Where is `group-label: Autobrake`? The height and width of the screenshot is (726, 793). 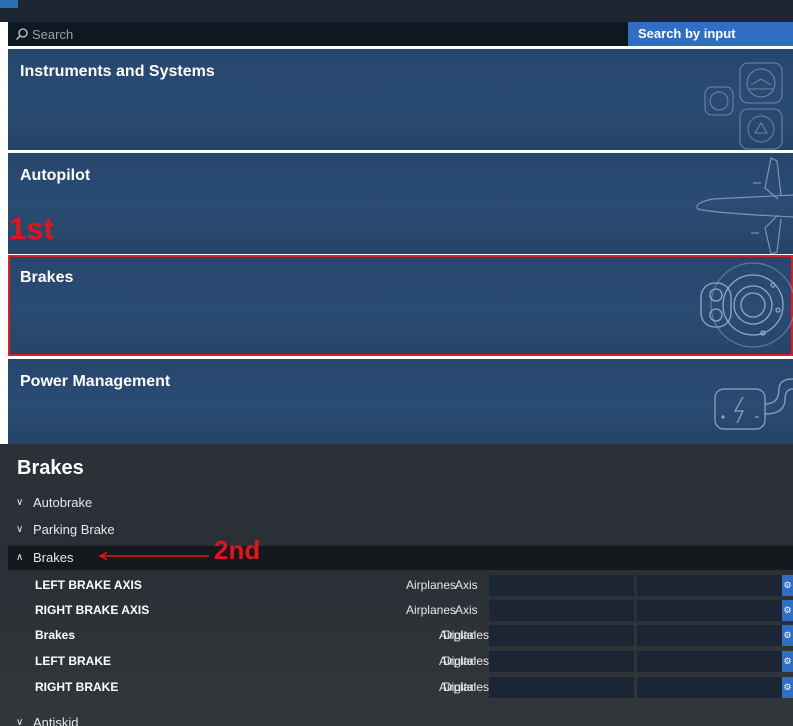 group-label: Autobrake is located at coordinates (63, 502).